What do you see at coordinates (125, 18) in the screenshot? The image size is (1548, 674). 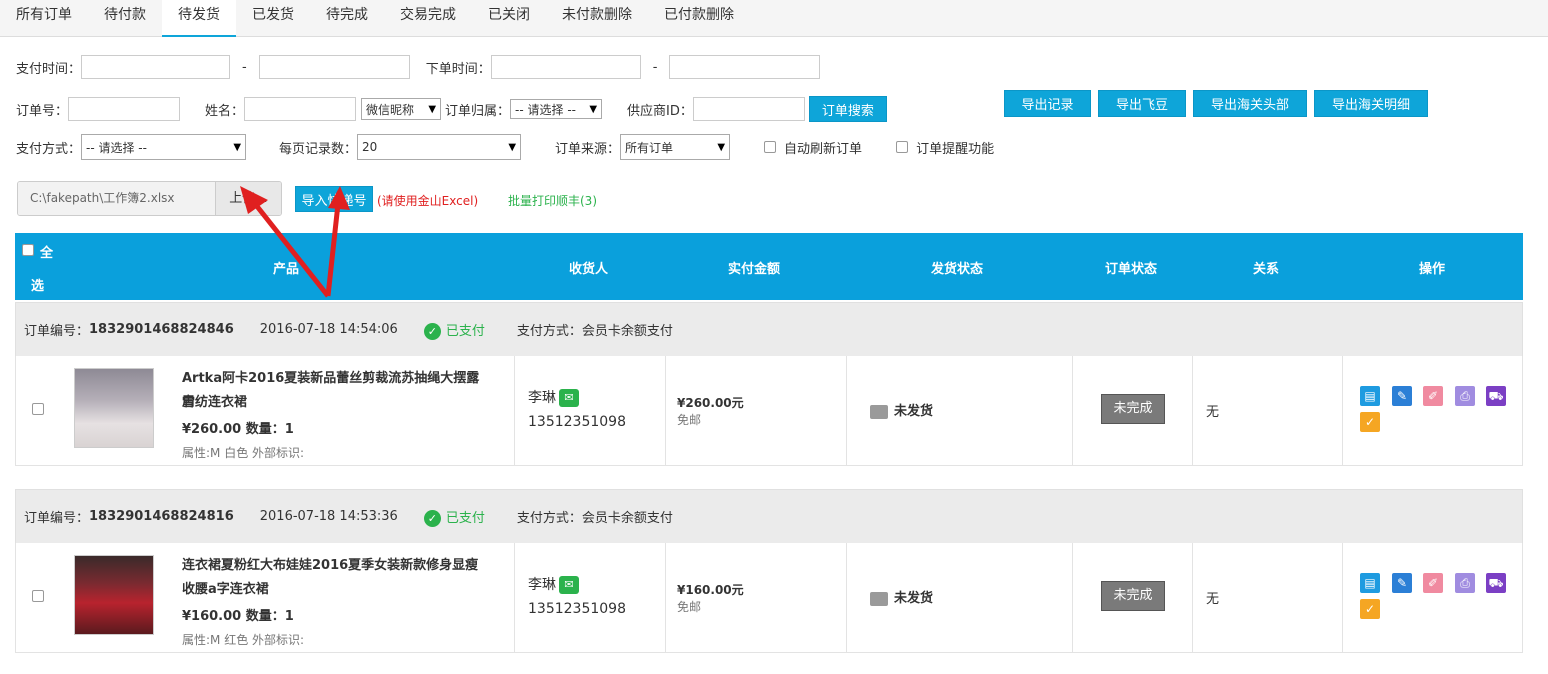 I see `tab-pending-payment: 待付款` at bounding box center [125, 18].